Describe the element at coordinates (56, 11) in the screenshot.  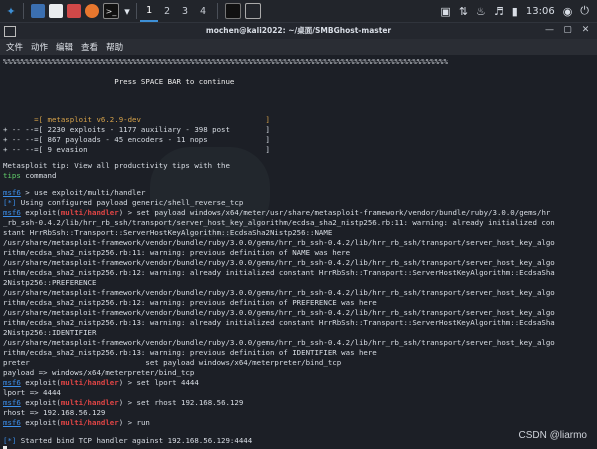
I see `file-manager-icon` at that location.